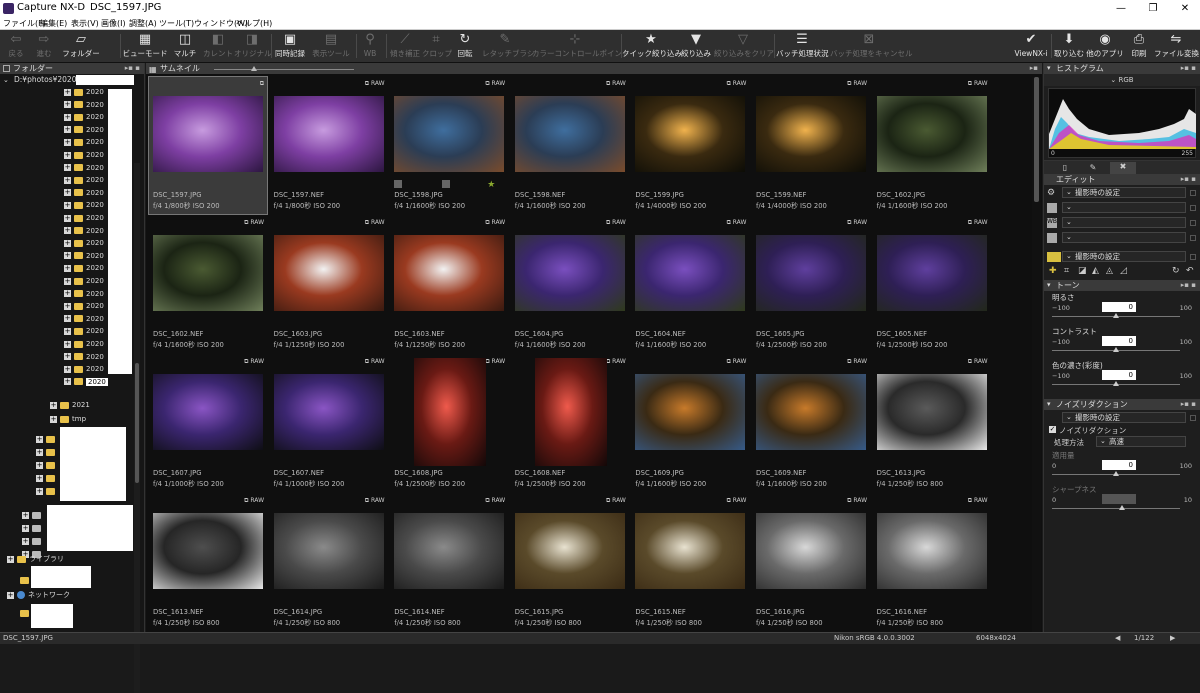 The image size is (1200, 693). Describe the element at coordinates (1193, 208) in the screenshot. I see `picture-control-checkbox` at that location.